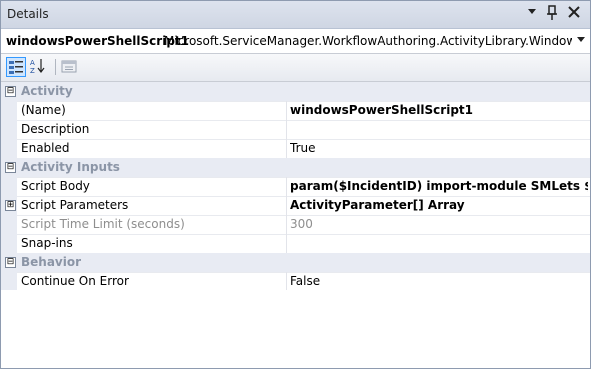 The image size is (591, 369). I want to click on property-row-name: (Name) windowsPowerShellScript1, so click(295, 111).